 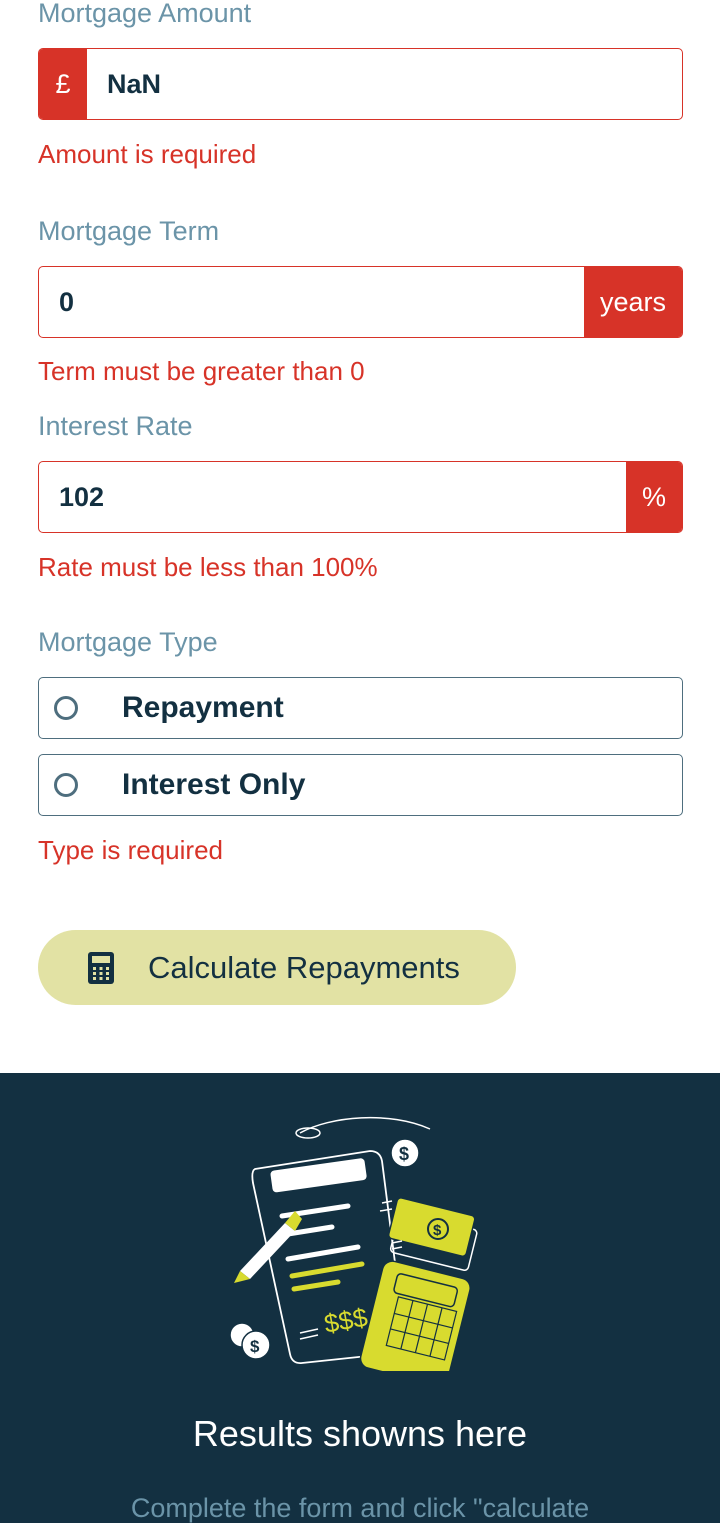 What do you see at coordinates (129, 231) in the screenshot?
I see `mortgage-term-label: Mortgage Term` at bounding box center [129, 231].